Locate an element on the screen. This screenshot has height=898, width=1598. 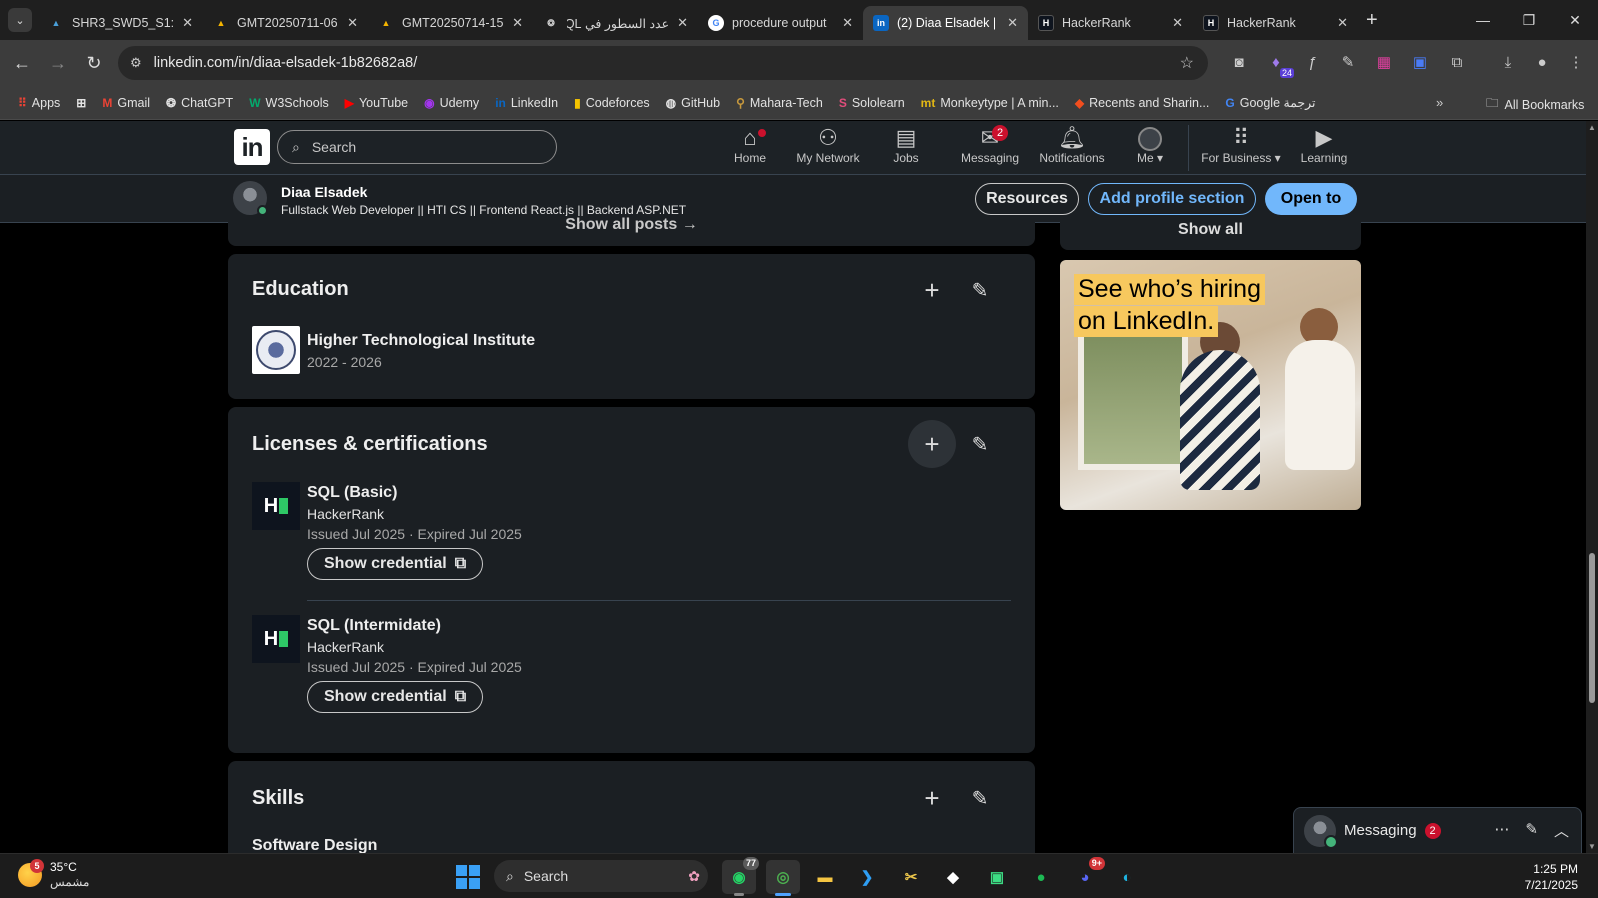
add-skill-icon: + is located at coordinates (932, 798).